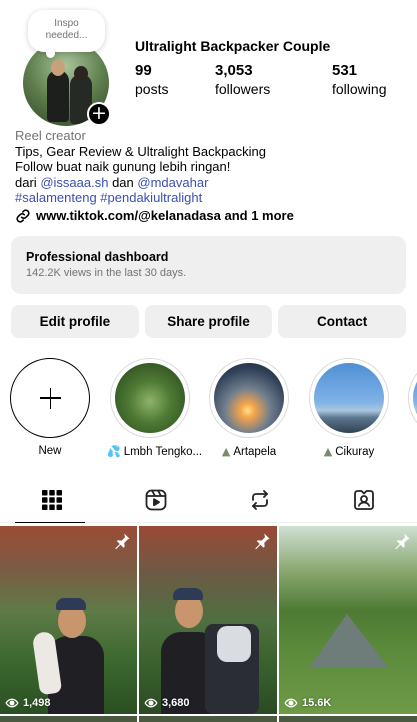 The width and height of the screenshot is (417, 722). What do you see at coordinates (208, 620) in the screenshot?
I see `post-thumbnail: 3,680` at bounding box center [208, 620].